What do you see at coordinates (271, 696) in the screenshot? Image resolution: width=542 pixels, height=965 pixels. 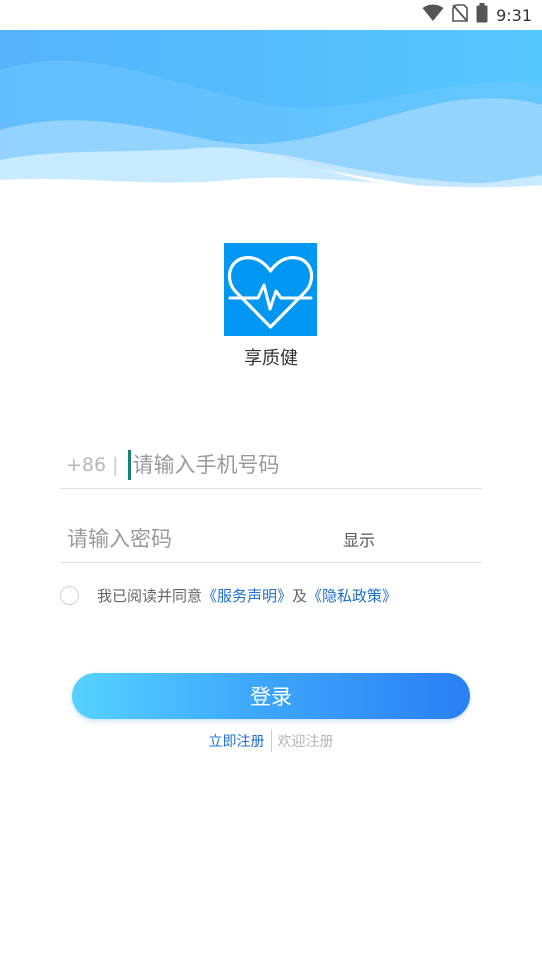 I see `login-button: 登录` at bounding box center [271, 696].